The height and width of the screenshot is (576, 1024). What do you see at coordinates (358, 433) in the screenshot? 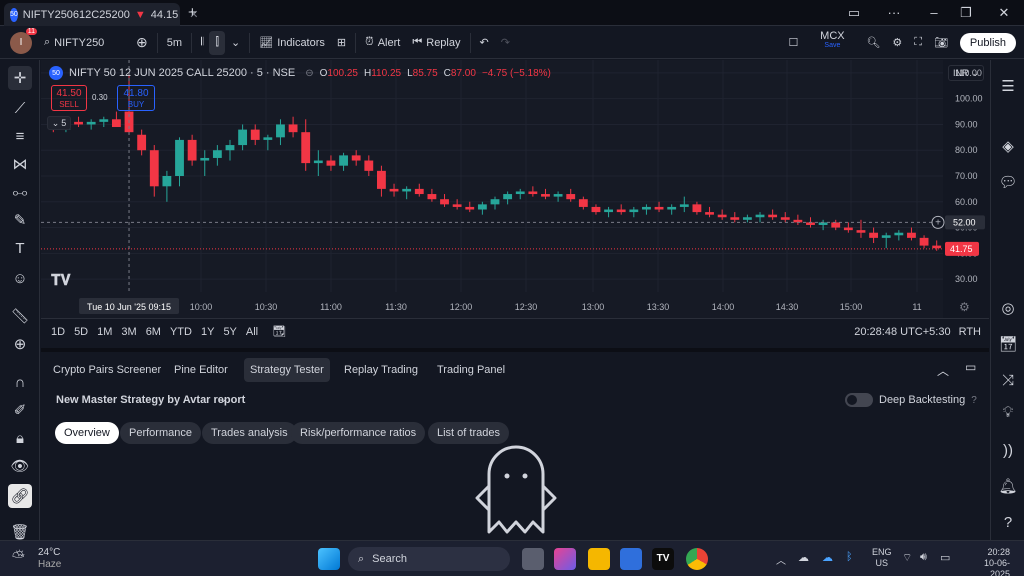
I see `subtab-risk-performance-ratios: Risk/performance ratios` at bounding box center [358, 433].